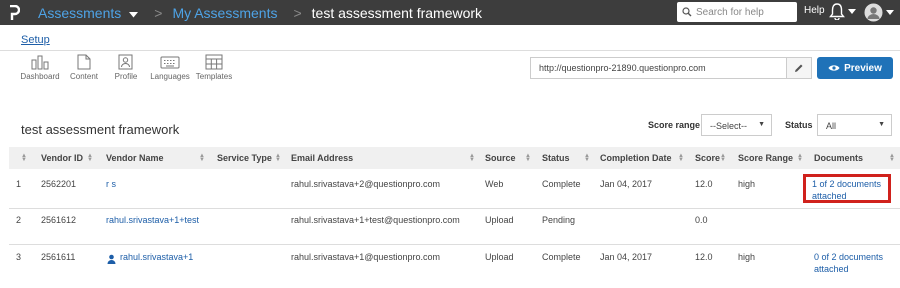  What do you see at coordinates (134, 13) in the screenshot?
I see `app-menu-caret-icon` at bounding box center [134, 13].